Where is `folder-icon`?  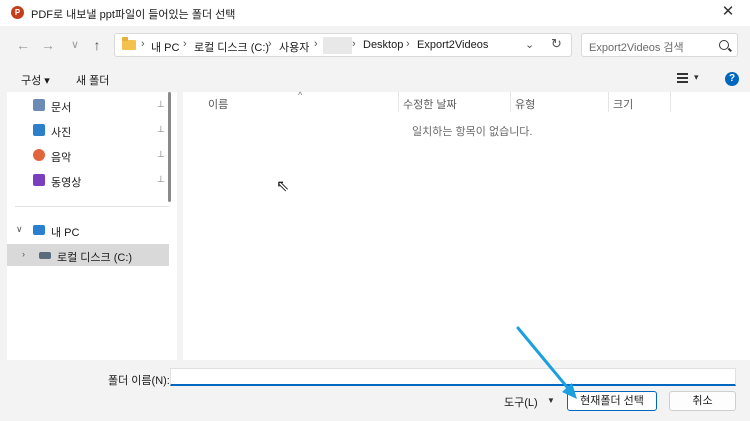 folder-icon is located at coordinates (129, 43).